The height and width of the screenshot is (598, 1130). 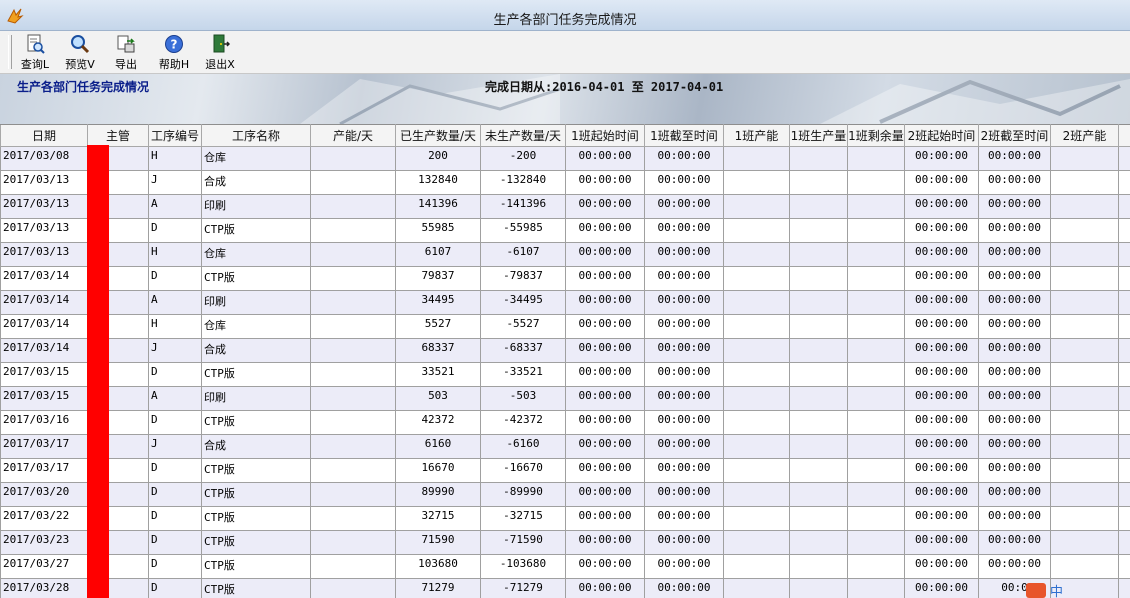 What do you see at coordinates (1124, 135) in the screenshot?
I see `column-header: 2` at bounding box center [1124, 135].